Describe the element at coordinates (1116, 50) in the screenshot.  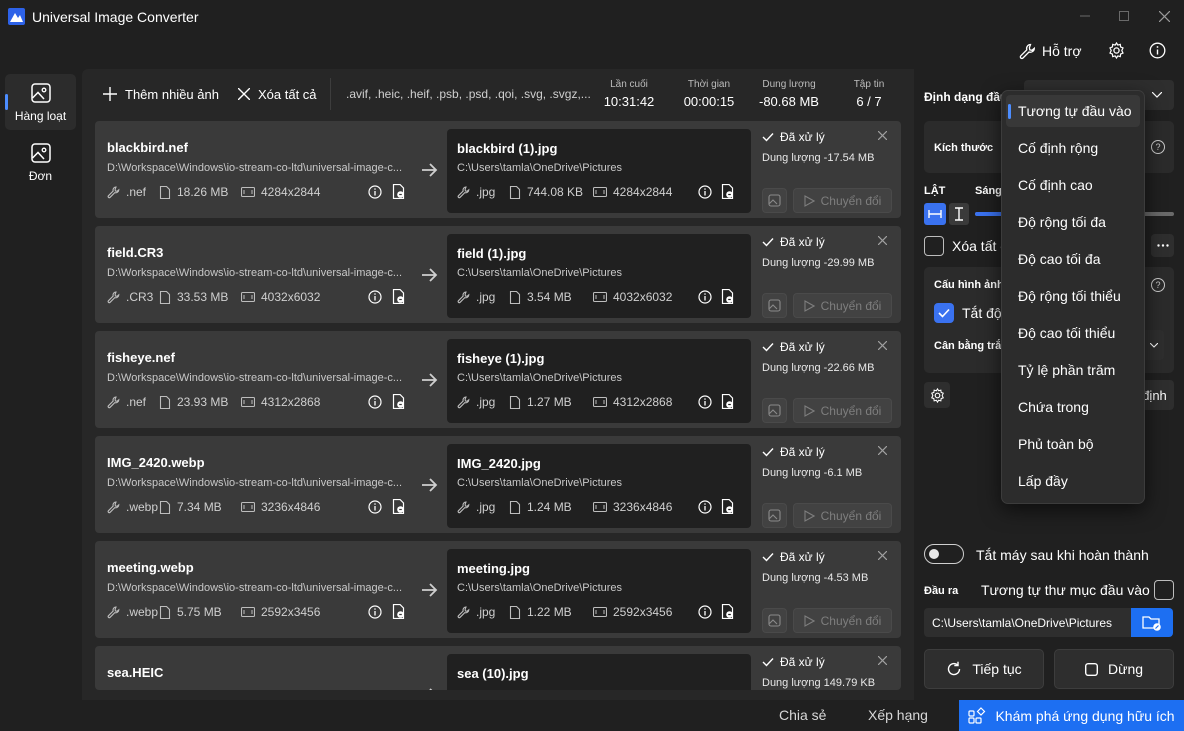
I see `gear-icon` at that location.